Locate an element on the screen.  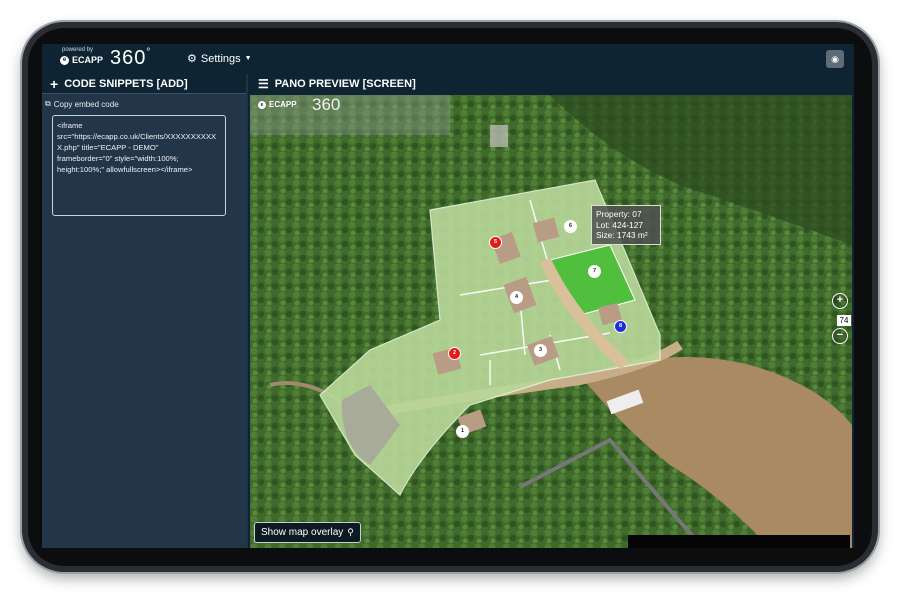
logo-360-text: 360 is located at coordinates (128, 58).